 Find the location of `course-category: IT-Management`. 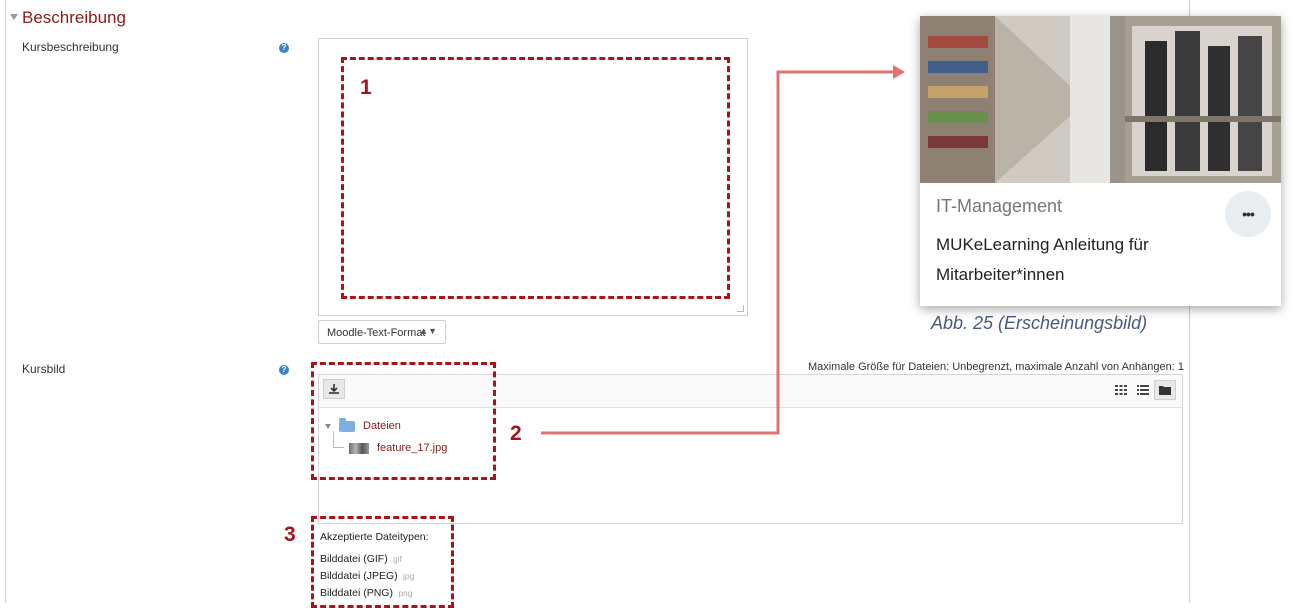

course-category: IT-Management is located at coordinates (999, 206).